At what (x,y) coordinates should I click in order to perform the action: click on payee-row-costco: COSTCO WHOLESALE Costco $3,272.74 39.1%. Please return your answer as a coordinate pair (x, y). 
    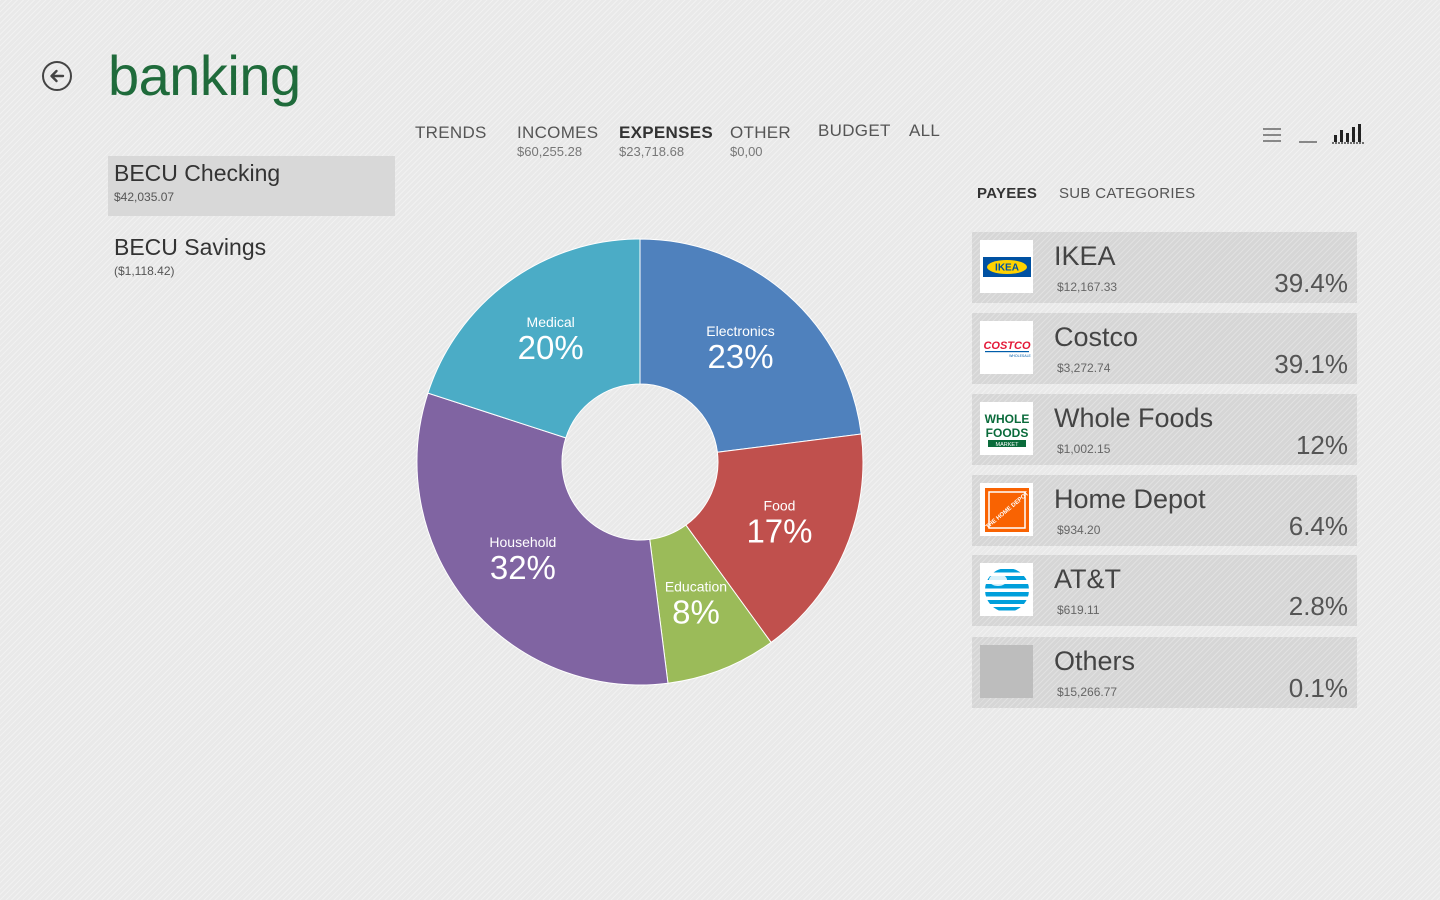
    Looking at the image, I should click on (1164, 348).